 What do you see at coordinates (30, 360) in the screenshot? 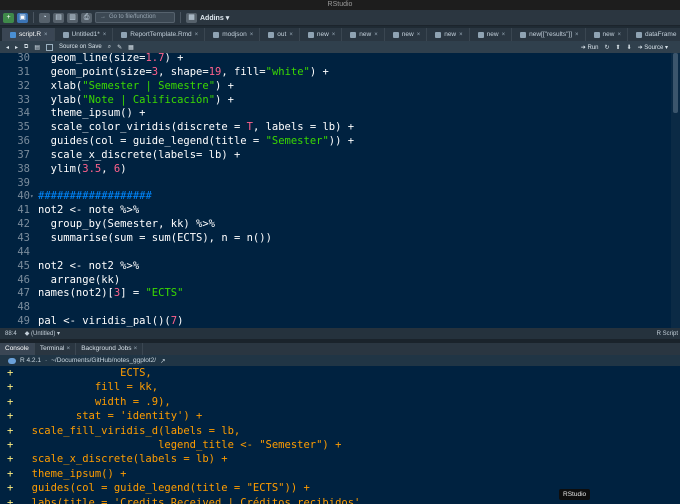
I see `r-version: R 4.2.1` at bounding box center [30, 360].